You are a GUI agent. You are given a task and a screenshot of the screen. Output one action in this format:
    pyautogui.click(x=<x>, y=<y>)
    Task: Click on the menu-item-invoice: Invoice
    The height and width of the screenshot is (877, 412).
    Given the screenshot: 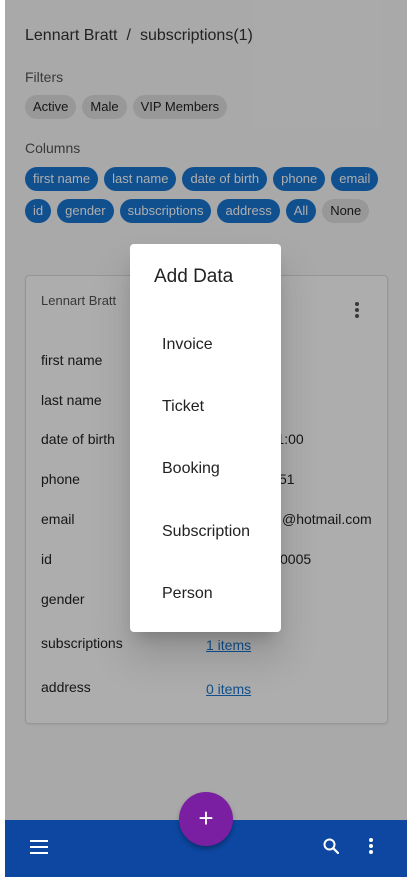 What is the action you would take?
    pyautogui.click(x=187, y=345)
    